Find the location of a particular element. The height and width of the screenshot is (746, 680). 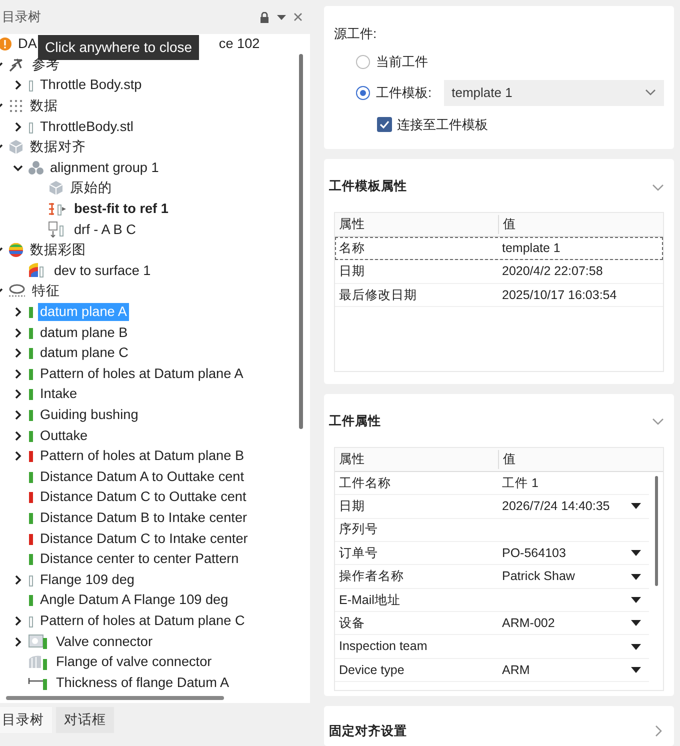

tree-item: datum plane C is located at coordinates (84, 353).